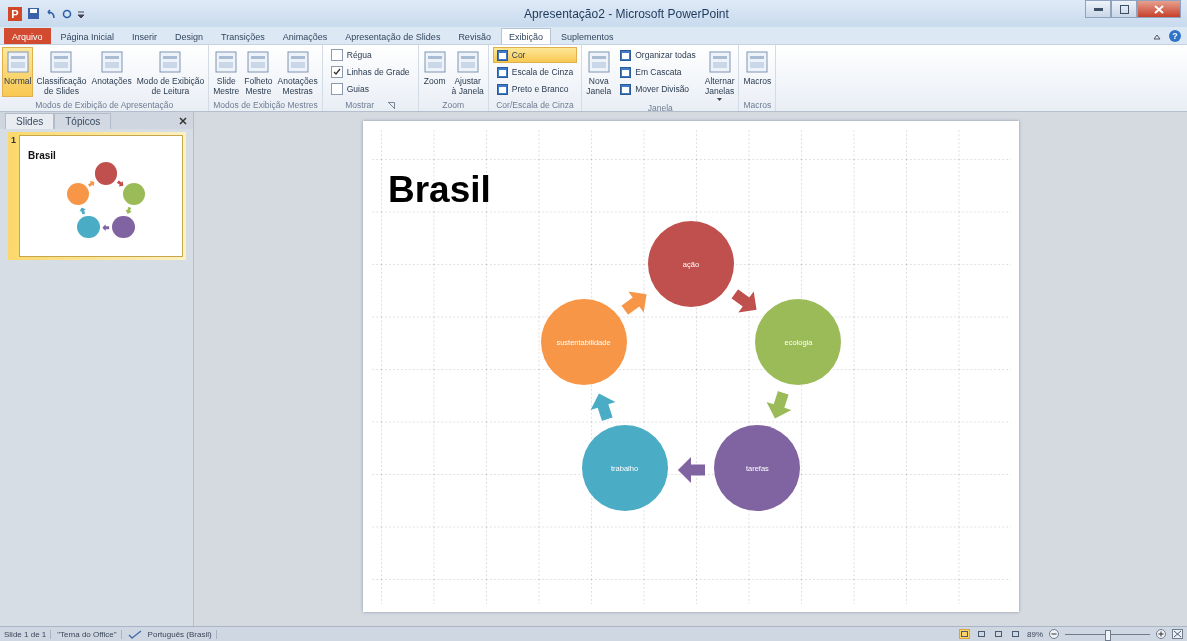 This screenshot has width=1187, height=641. I want to click on checkbox-option: Régua, so click(370, 55).